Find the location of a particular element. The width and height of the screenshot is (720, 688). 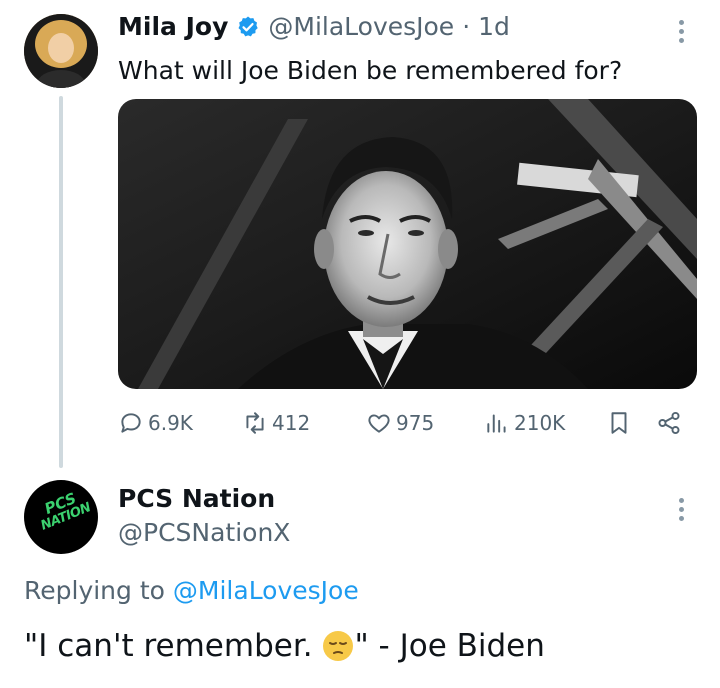

share-button is located at coordinates (669, 423).